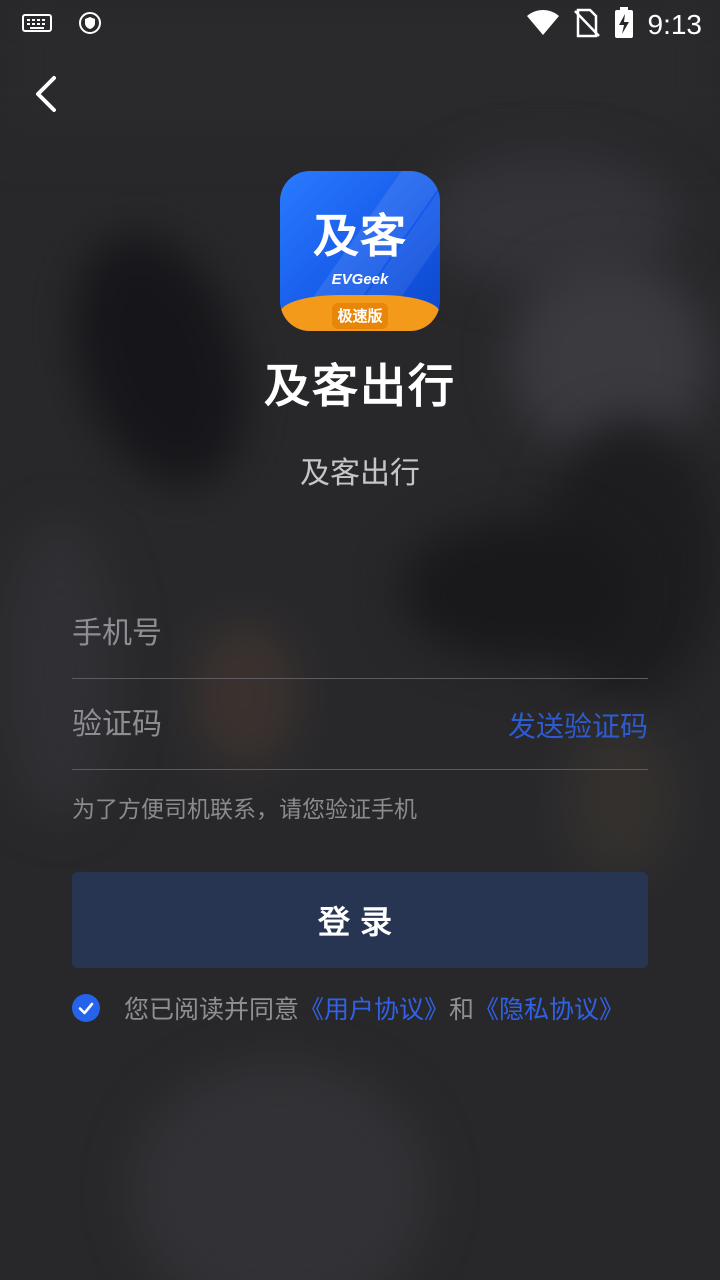 The image size is (720, 1280). I want to click on agreement-conjunction: 和, so click(462, 1009).